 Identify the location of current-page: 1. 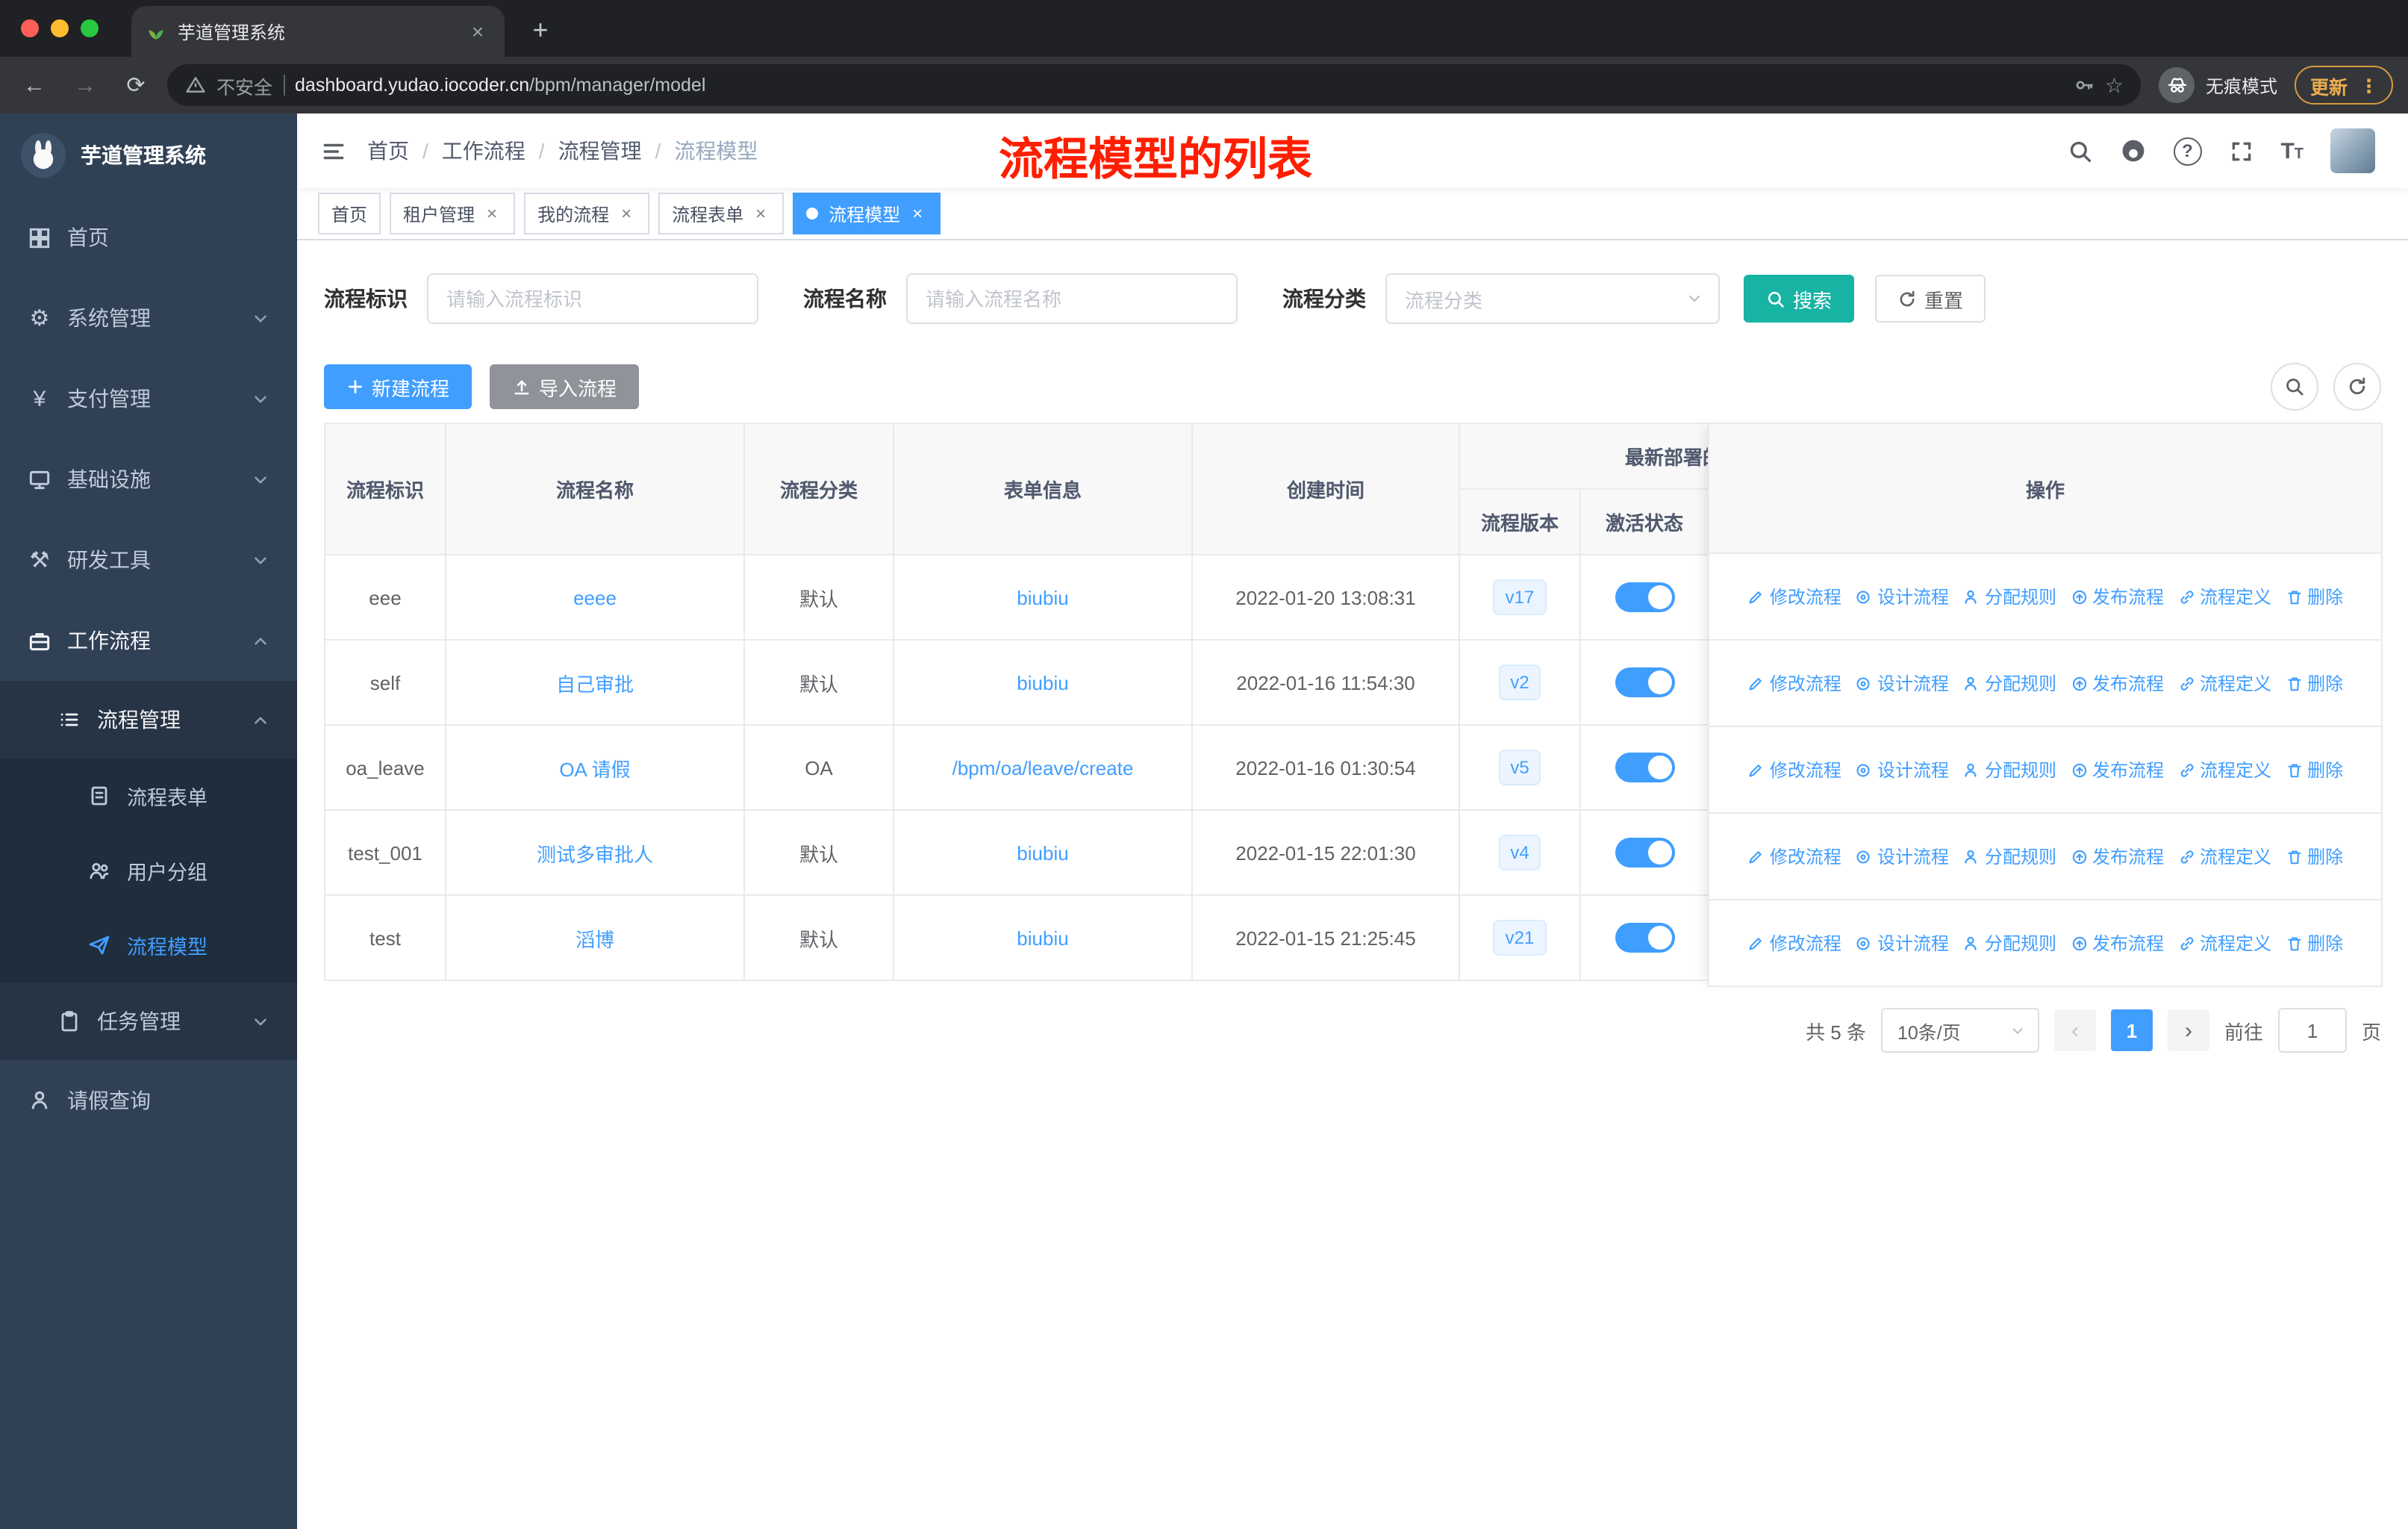
(2131, 1030).